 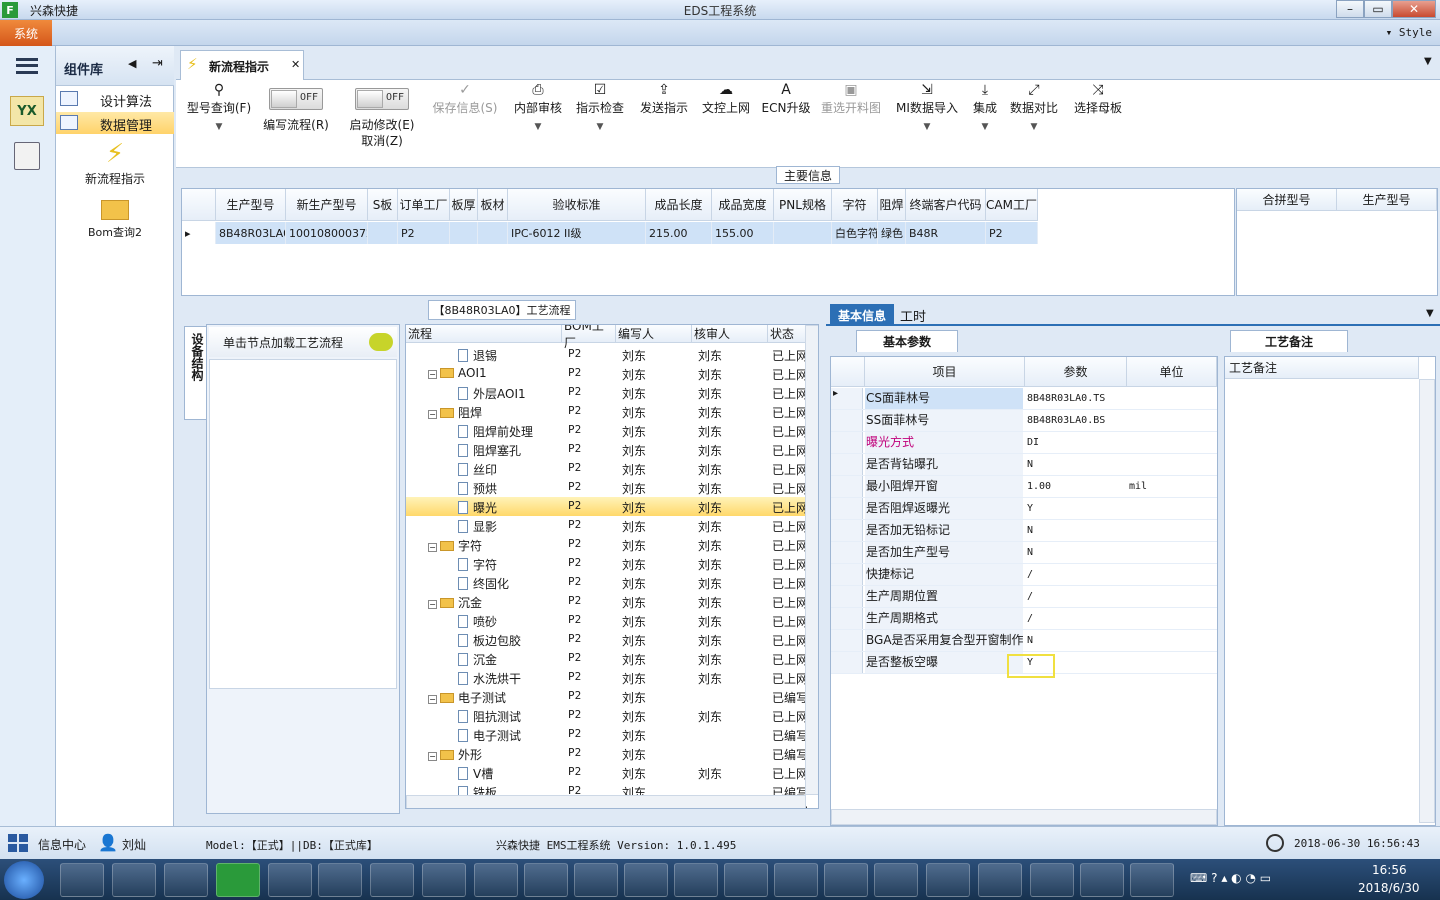 I want to click on tree-node: 退锡, so click(x=477, y=355).